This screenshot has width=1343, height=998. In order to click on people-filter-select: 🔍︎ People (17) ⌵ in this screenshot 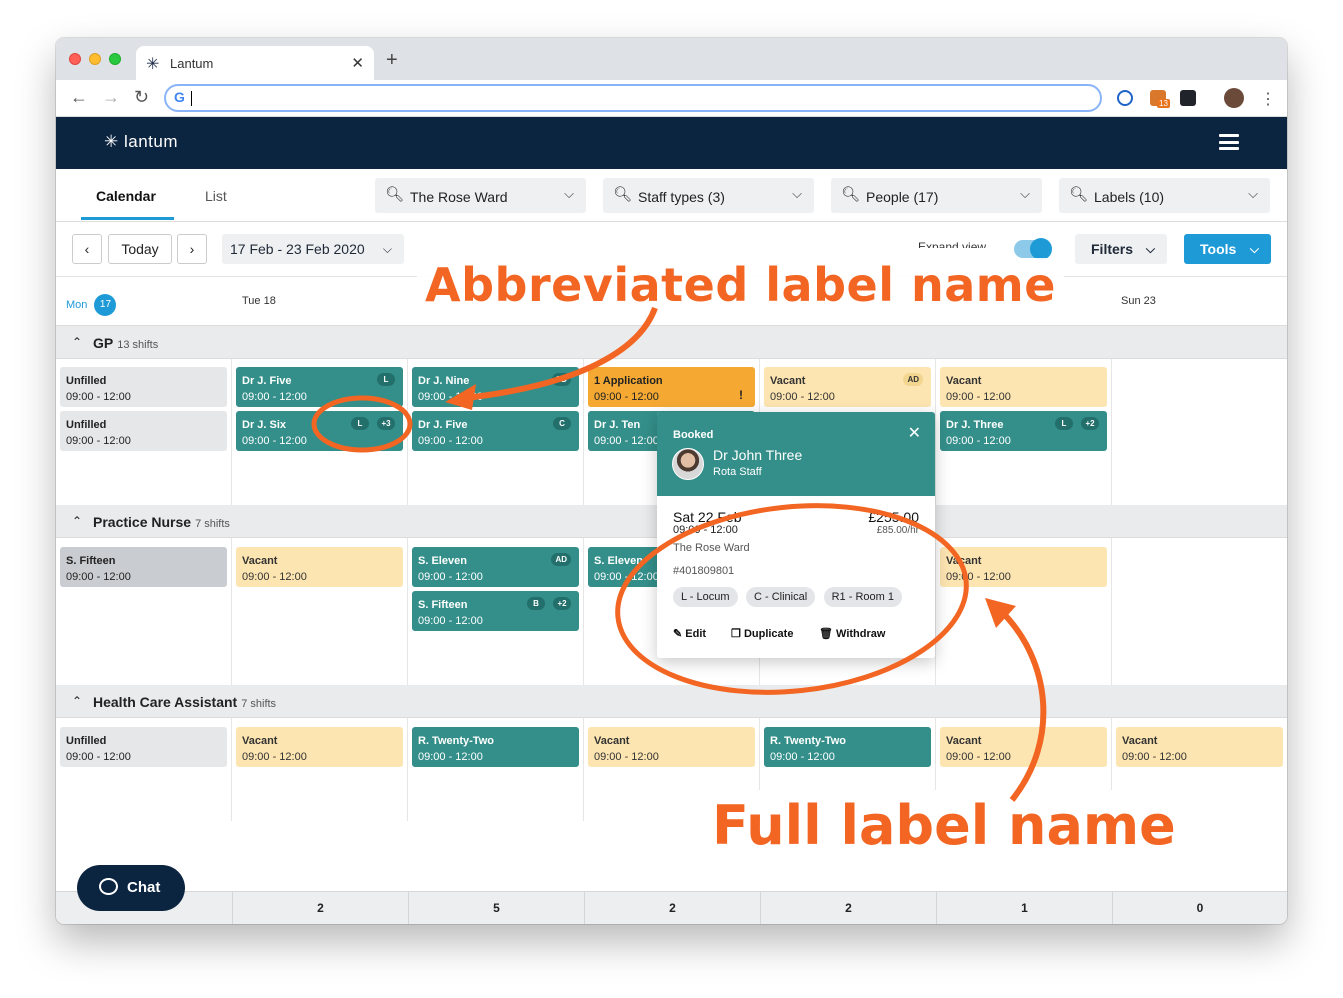, I will do `click(936, 195)`.